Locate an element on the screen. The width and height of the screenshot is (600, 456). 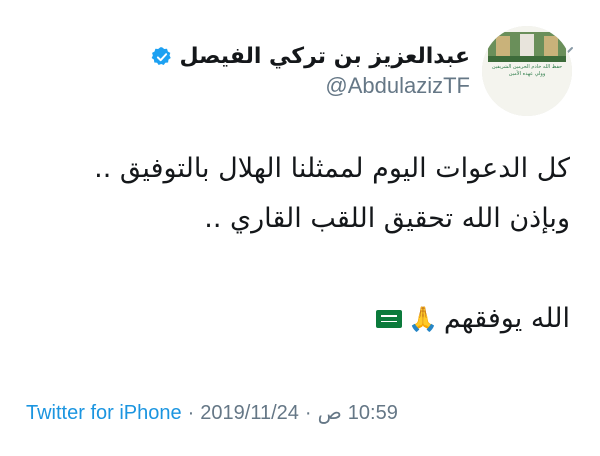
display-name: عبدالعزيز بن تركي الفيصل is located at coordinates (324, 57).